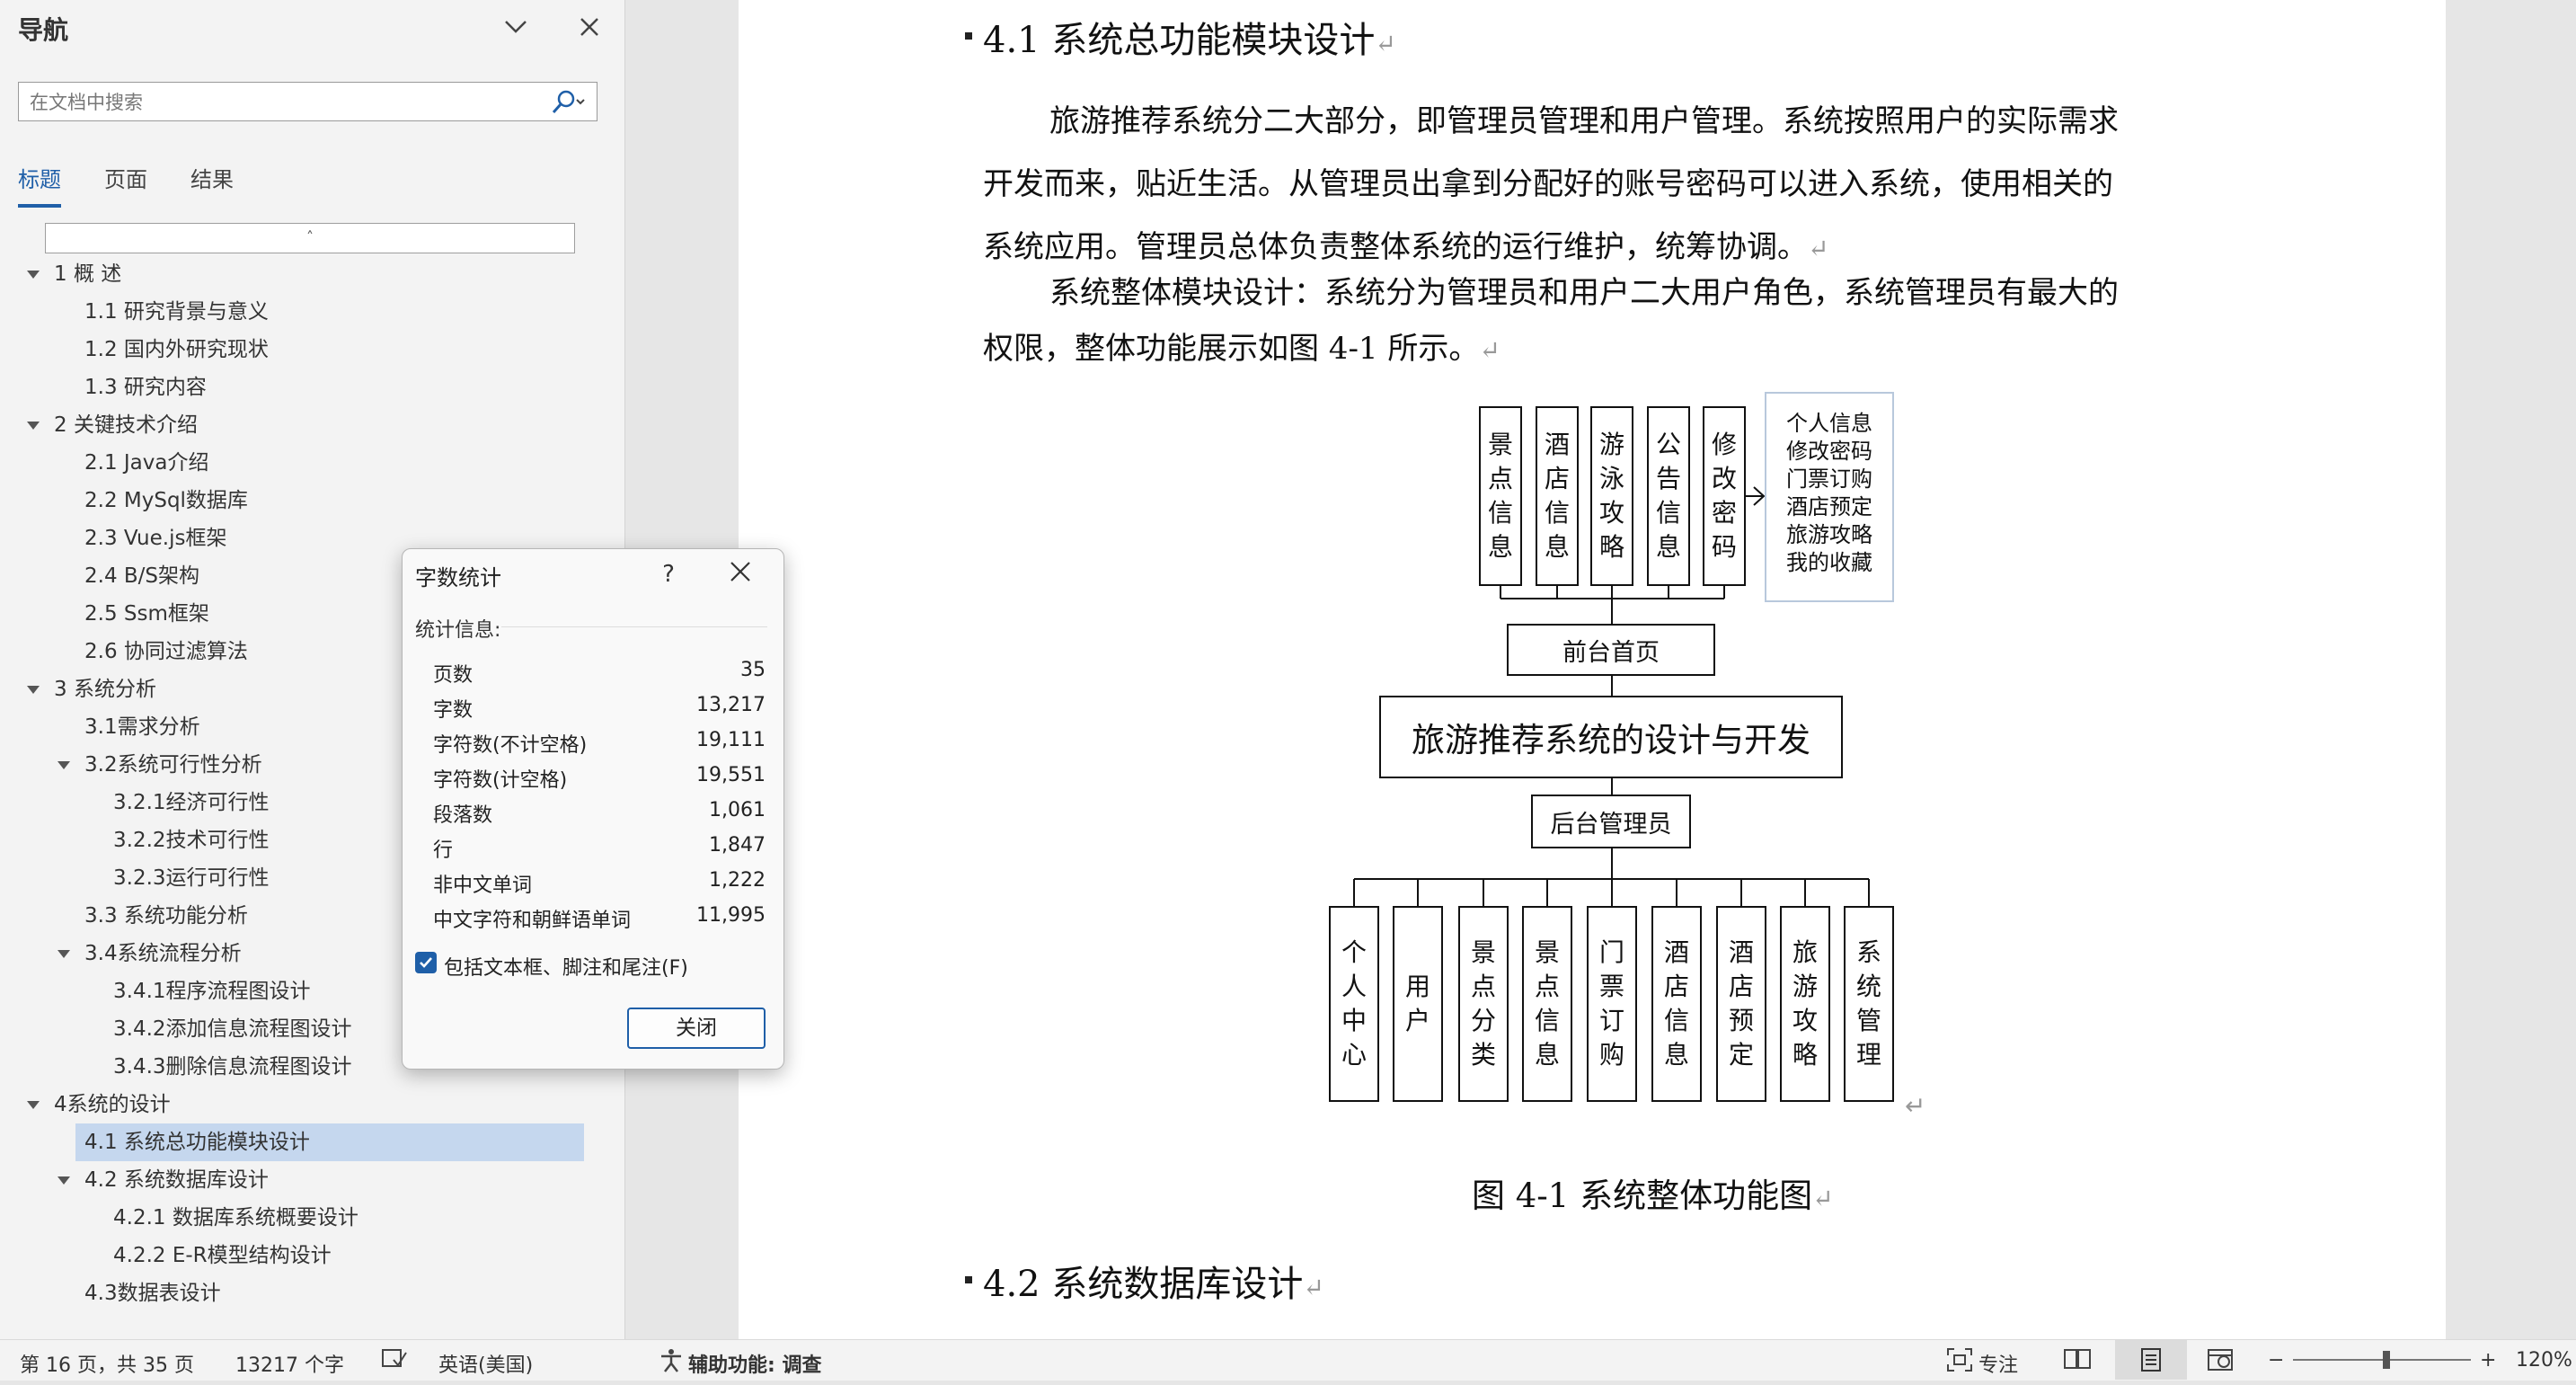  Describe the element at coordinates (2382, 1360) in the screenshot. I see `zoom-slider` at that location.